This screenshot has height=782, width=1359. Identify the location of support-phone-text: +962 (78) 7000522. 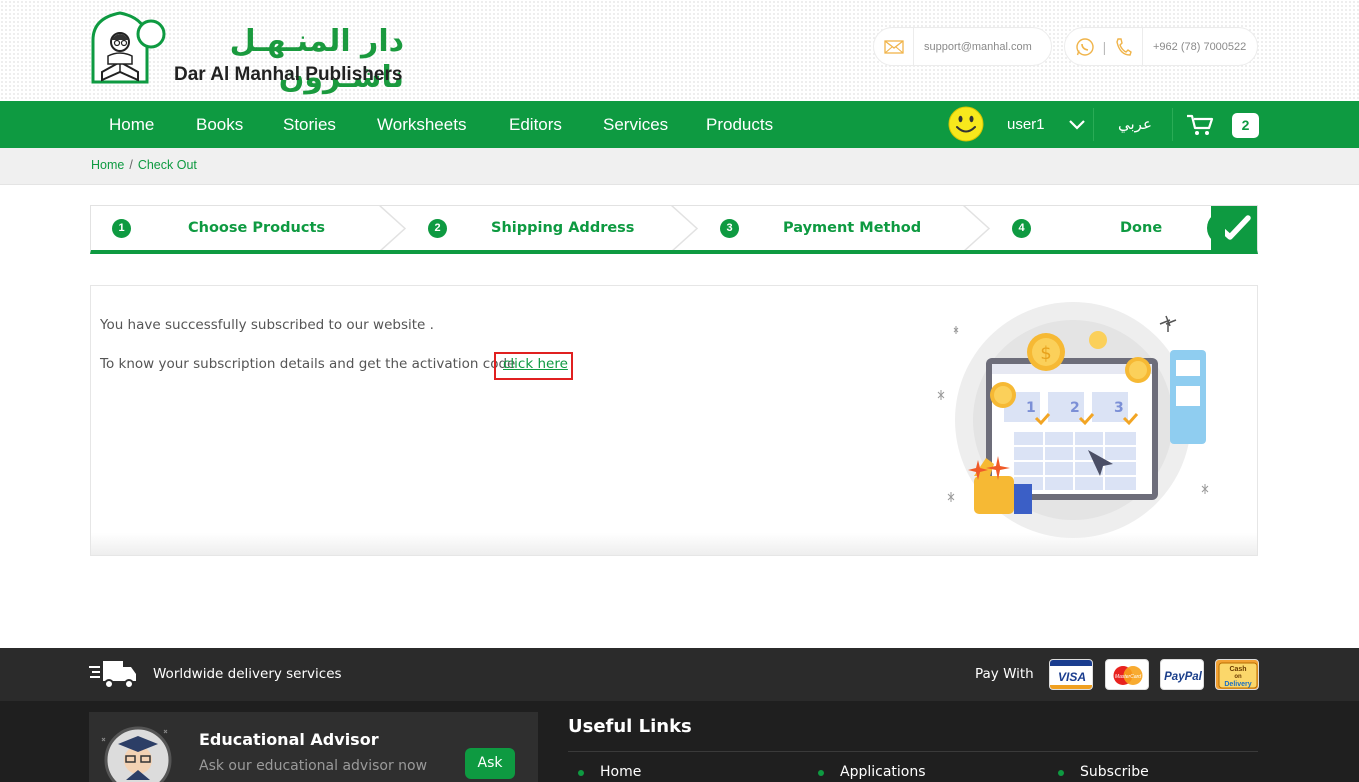
(1194, 47).